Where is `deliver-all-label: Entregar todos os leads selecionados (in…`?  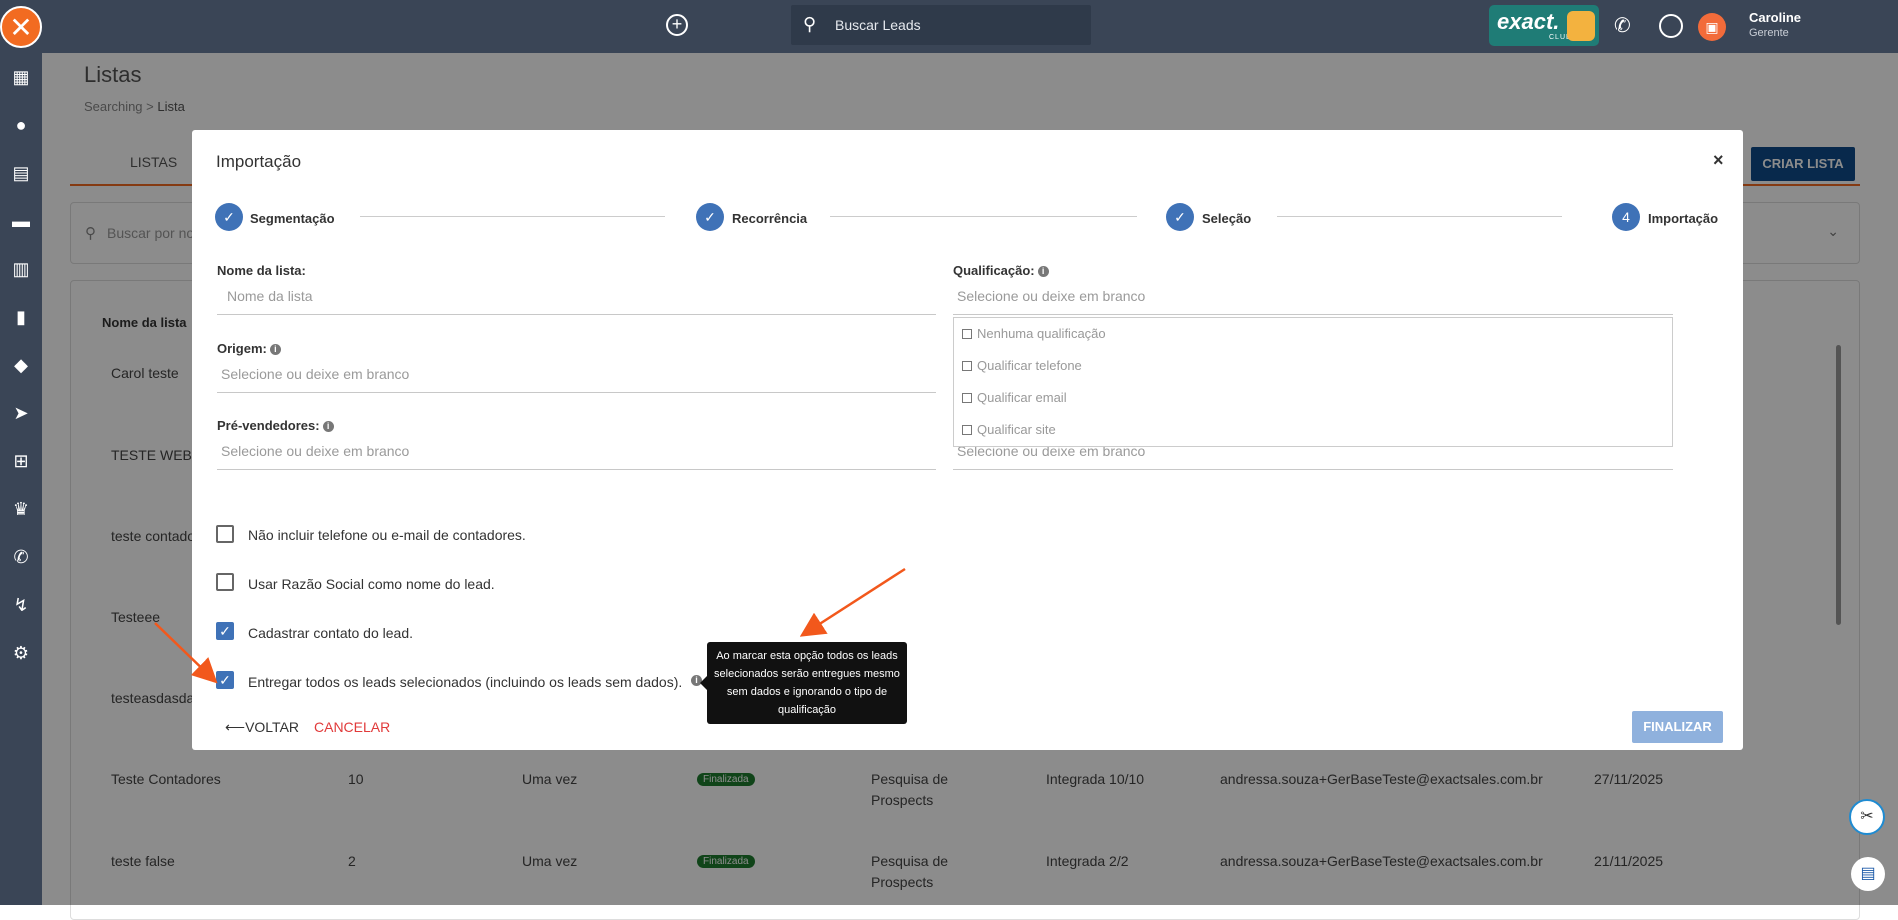 deliver-all-label: Entregar todos os leads selecionados (in… is located at coordinates (465, 682).